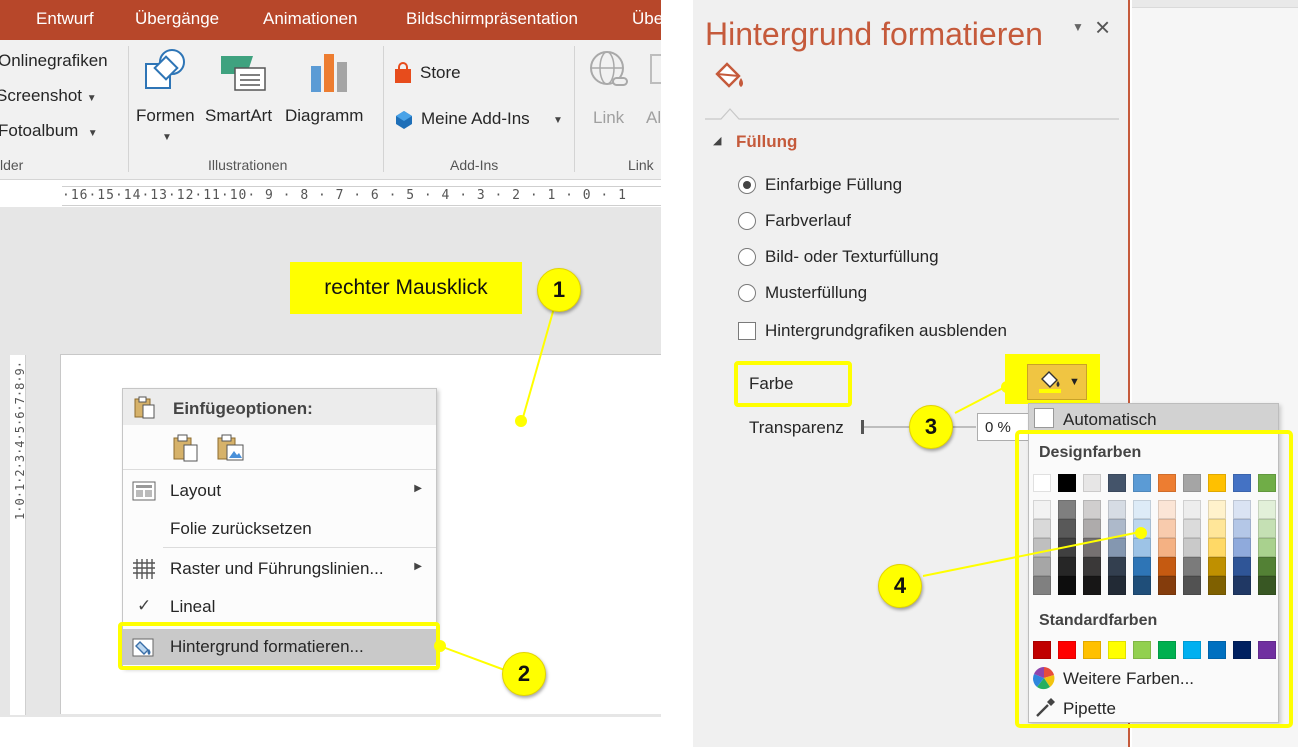 The width and height of the screenshot is (1298, 747). What do you see at coordinates (521, 421) in the screenshot?
I see `click-point-marker` at bounding box center [521, 421].